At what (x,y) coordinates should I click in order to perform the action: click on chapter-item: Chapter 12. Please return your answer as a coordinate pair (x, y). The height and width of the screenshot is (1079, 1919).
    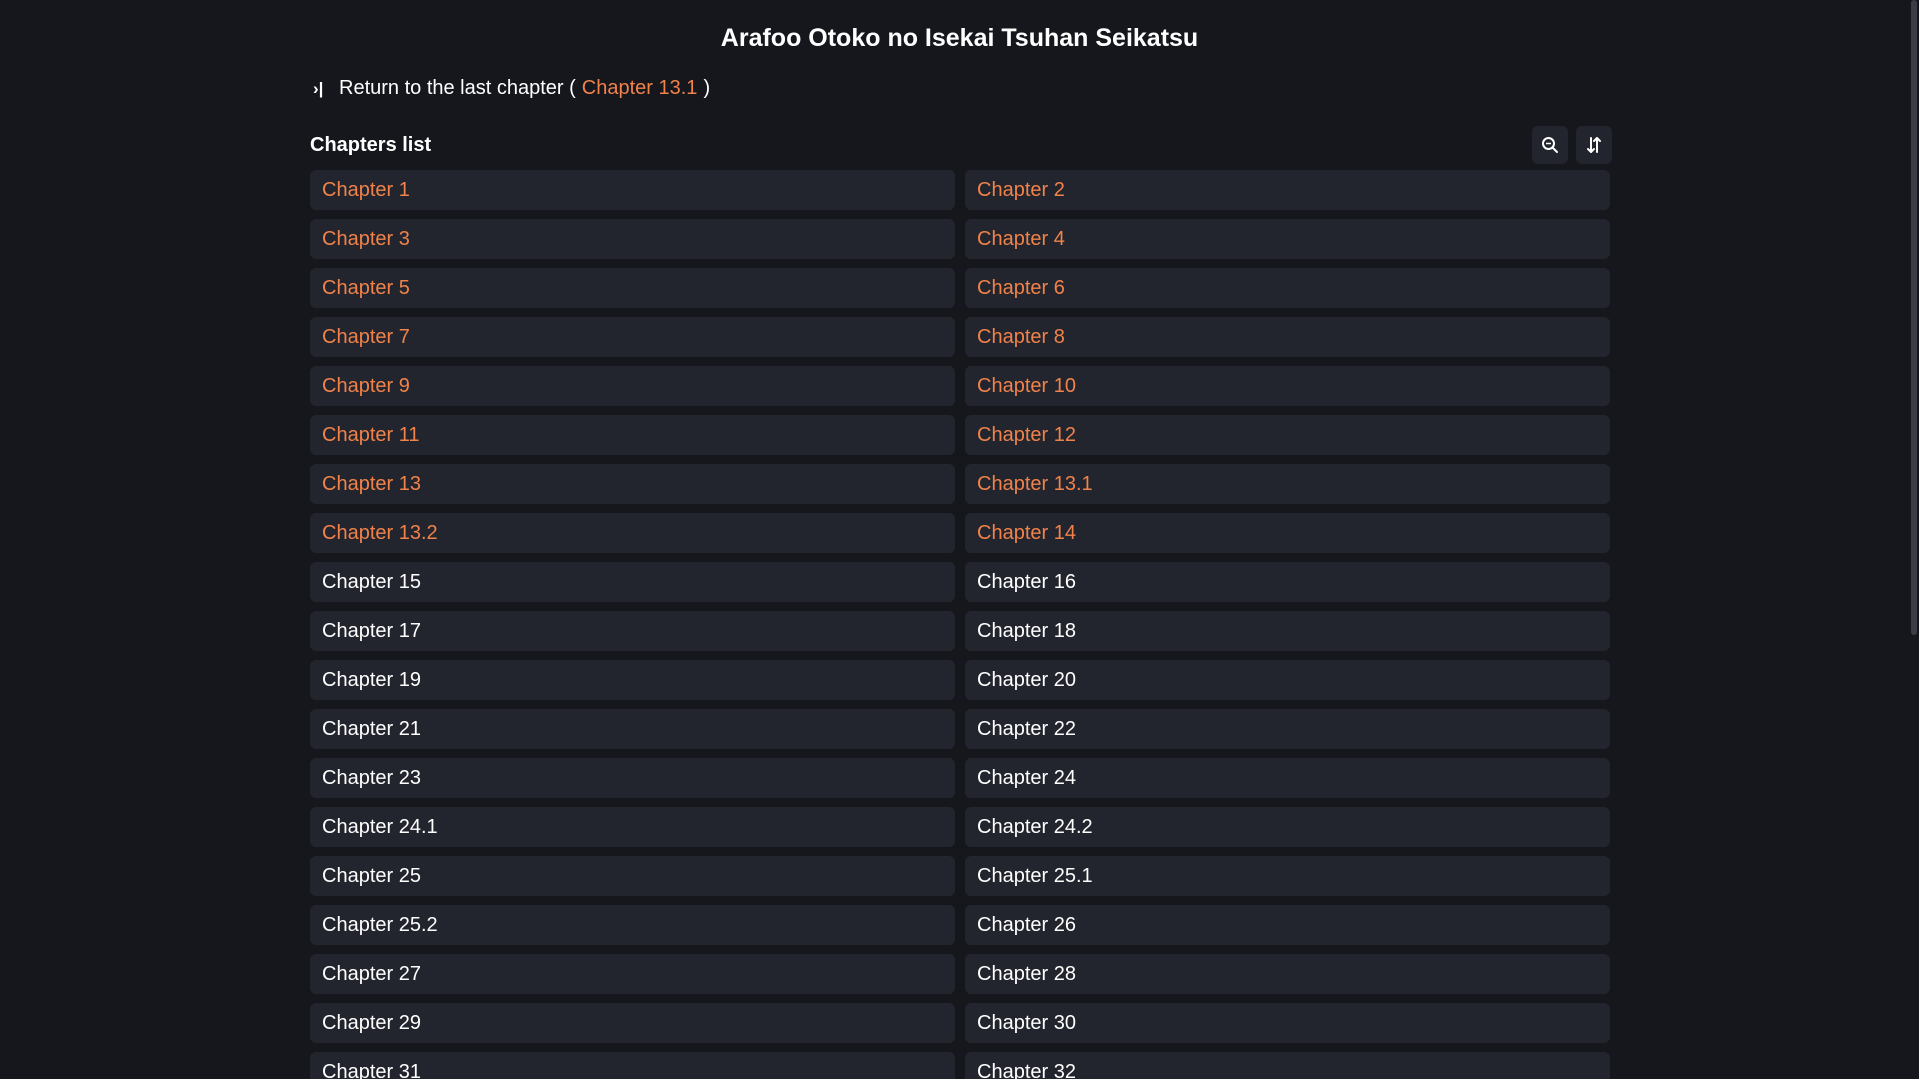
    Looking at the image, I should click on (1287, 435).